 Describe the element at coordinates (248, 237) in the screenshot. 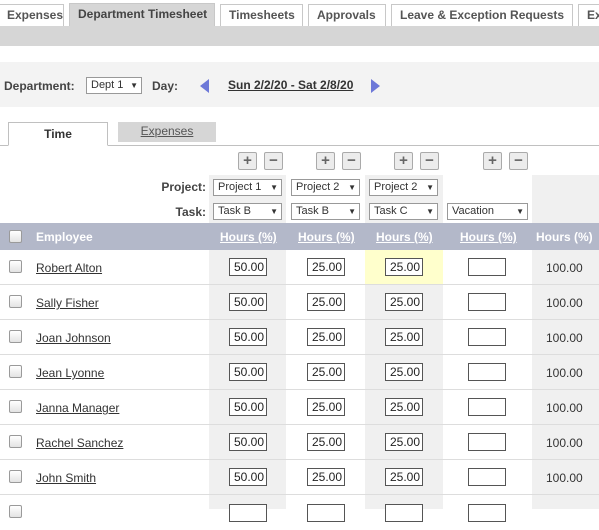

I see `hours-column-header-1: Hours (%)` at that location.